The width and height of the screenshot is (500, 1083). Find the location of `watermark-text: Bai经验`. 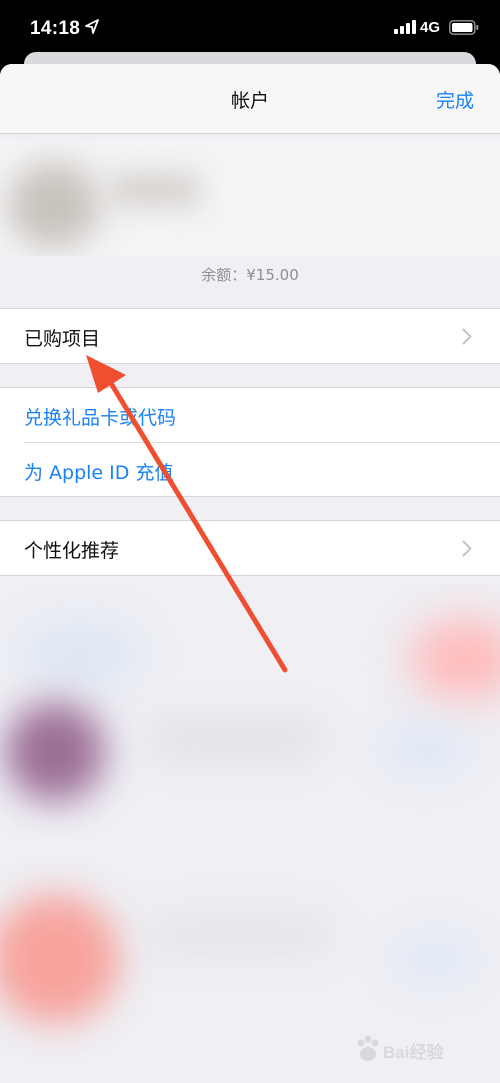

watermark-text: Bai经验 is located at coordinates (413, 1052).